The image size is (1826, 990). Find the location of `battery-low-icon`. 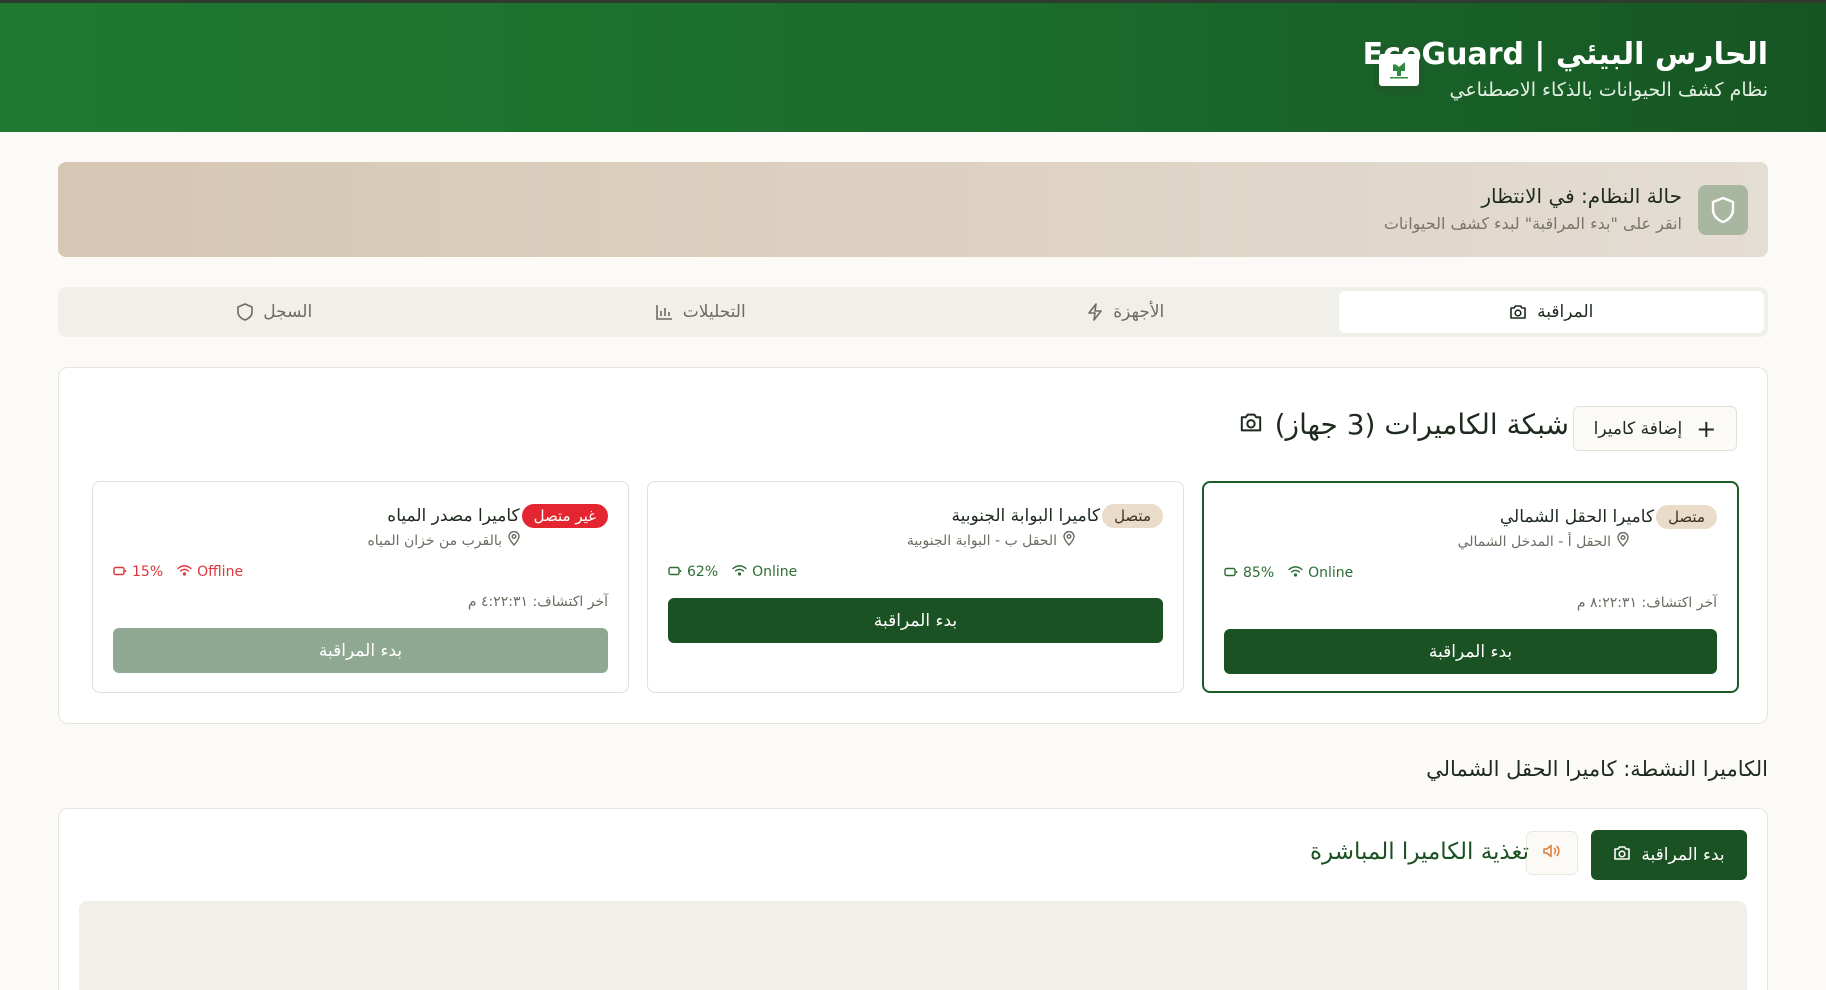

battery-low-icon is located at coordinates (120, 572).